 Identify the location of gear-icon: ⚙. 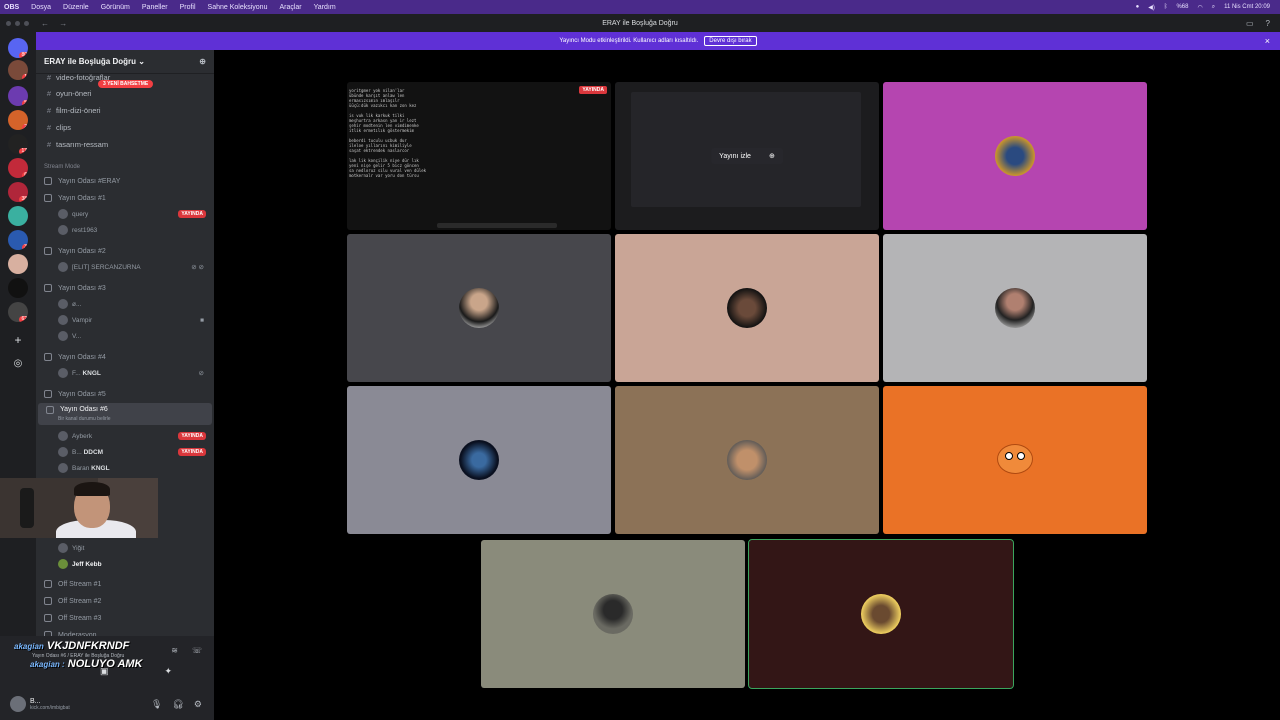
(198, 704).